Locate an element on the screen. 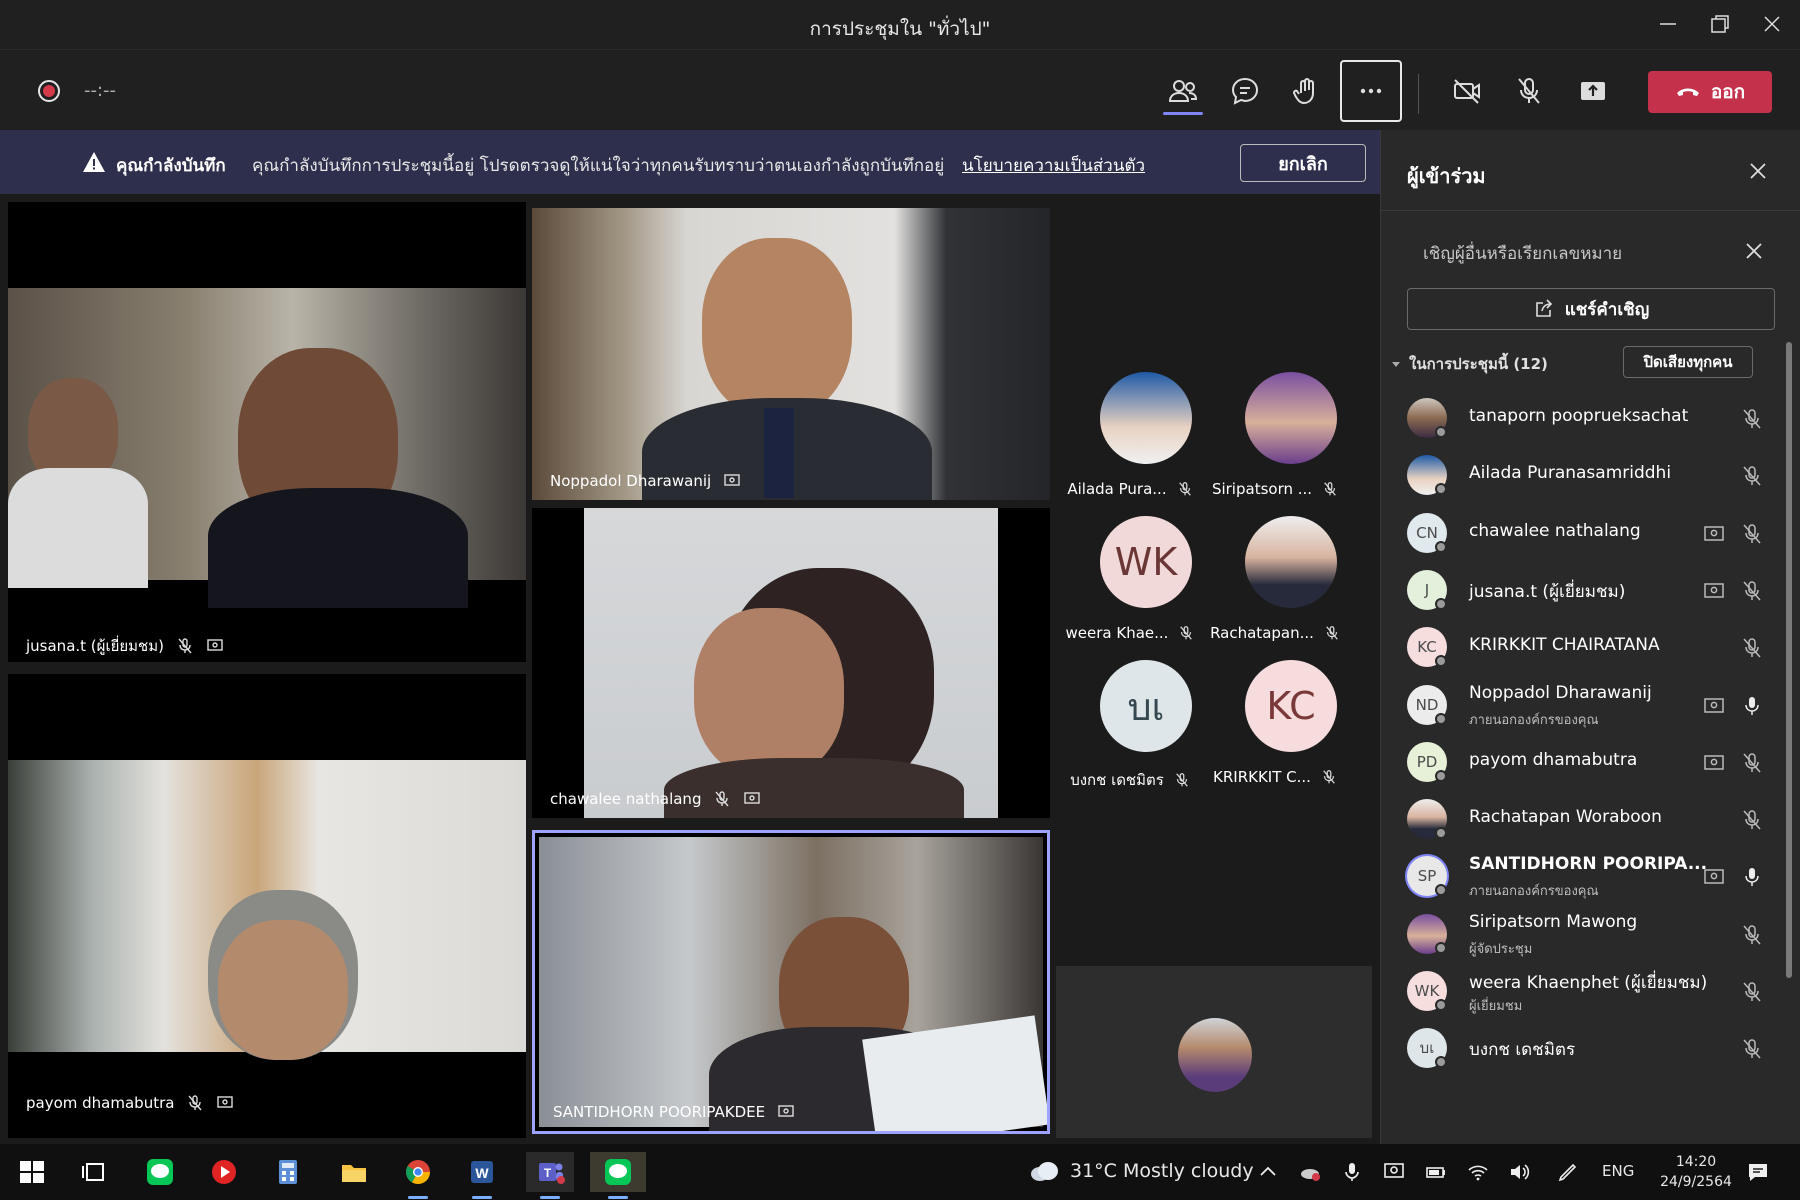  cancel-recording-button: ยกเลิก is located at coordinates (1303, 163).